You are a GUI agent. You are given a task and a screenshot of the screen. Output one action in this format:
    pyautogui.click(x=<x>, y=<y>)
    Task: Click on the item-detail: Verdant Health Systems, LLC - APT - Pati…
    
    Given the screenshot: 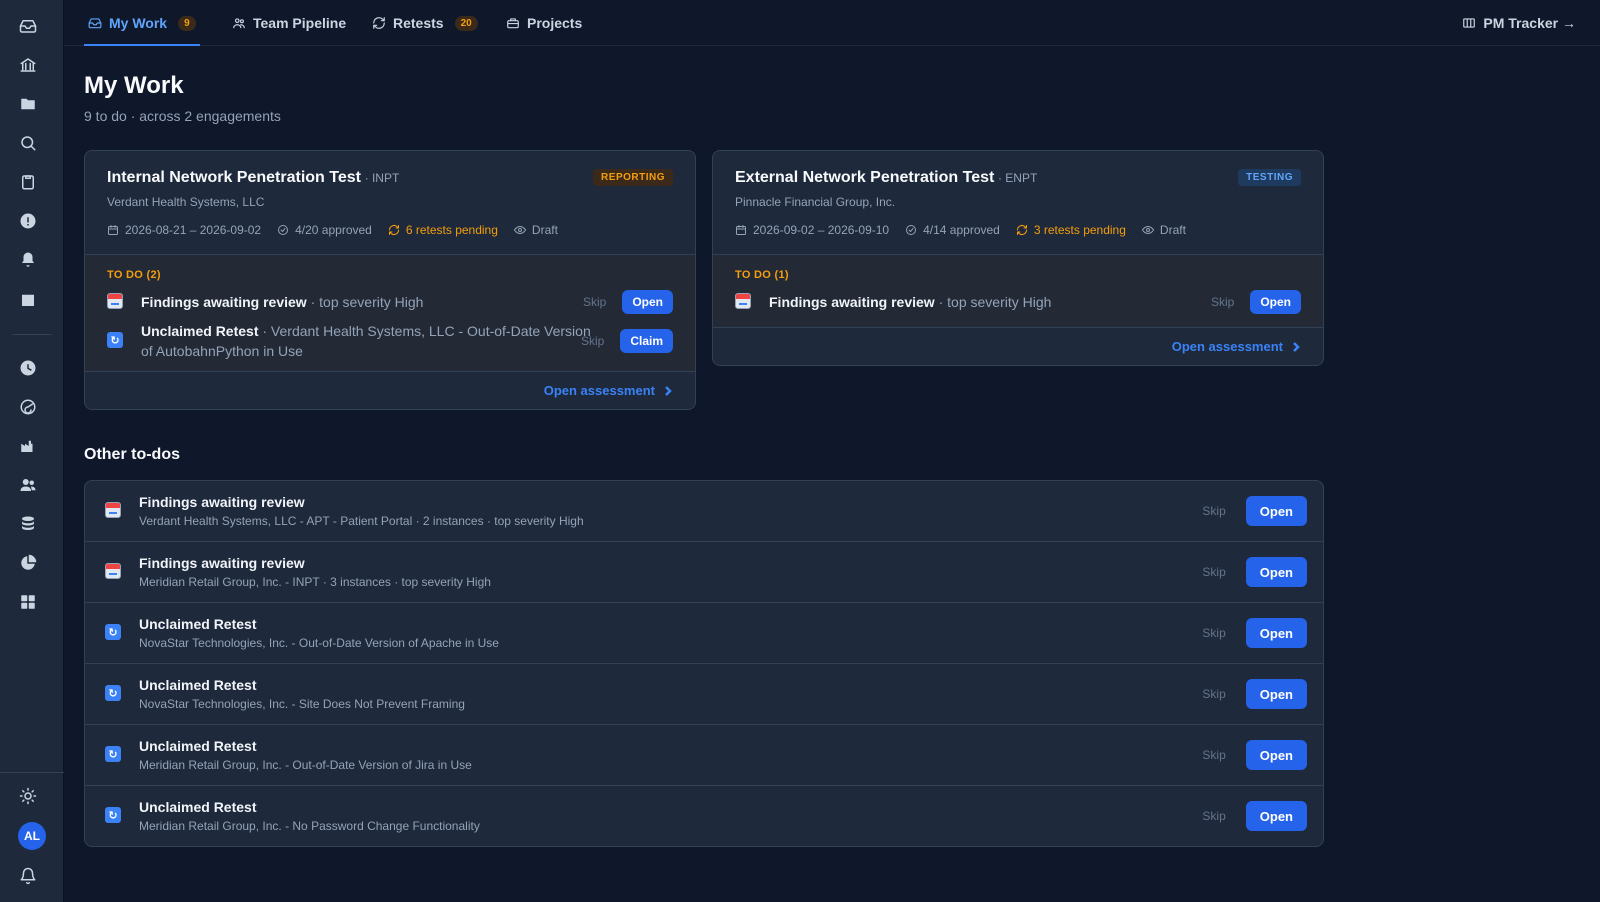 What is the action you would take?
    pyautogui.click(x=361, y=521)
    